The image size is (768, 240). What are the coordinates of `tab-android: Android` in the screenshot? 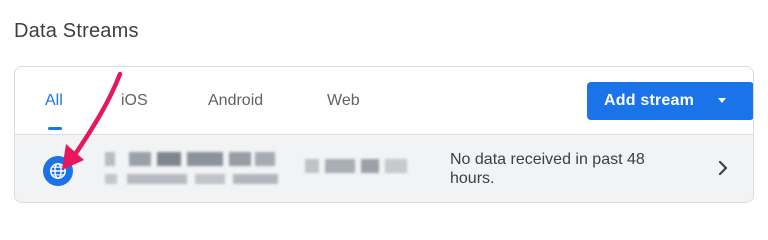 It's located at (235, 101).